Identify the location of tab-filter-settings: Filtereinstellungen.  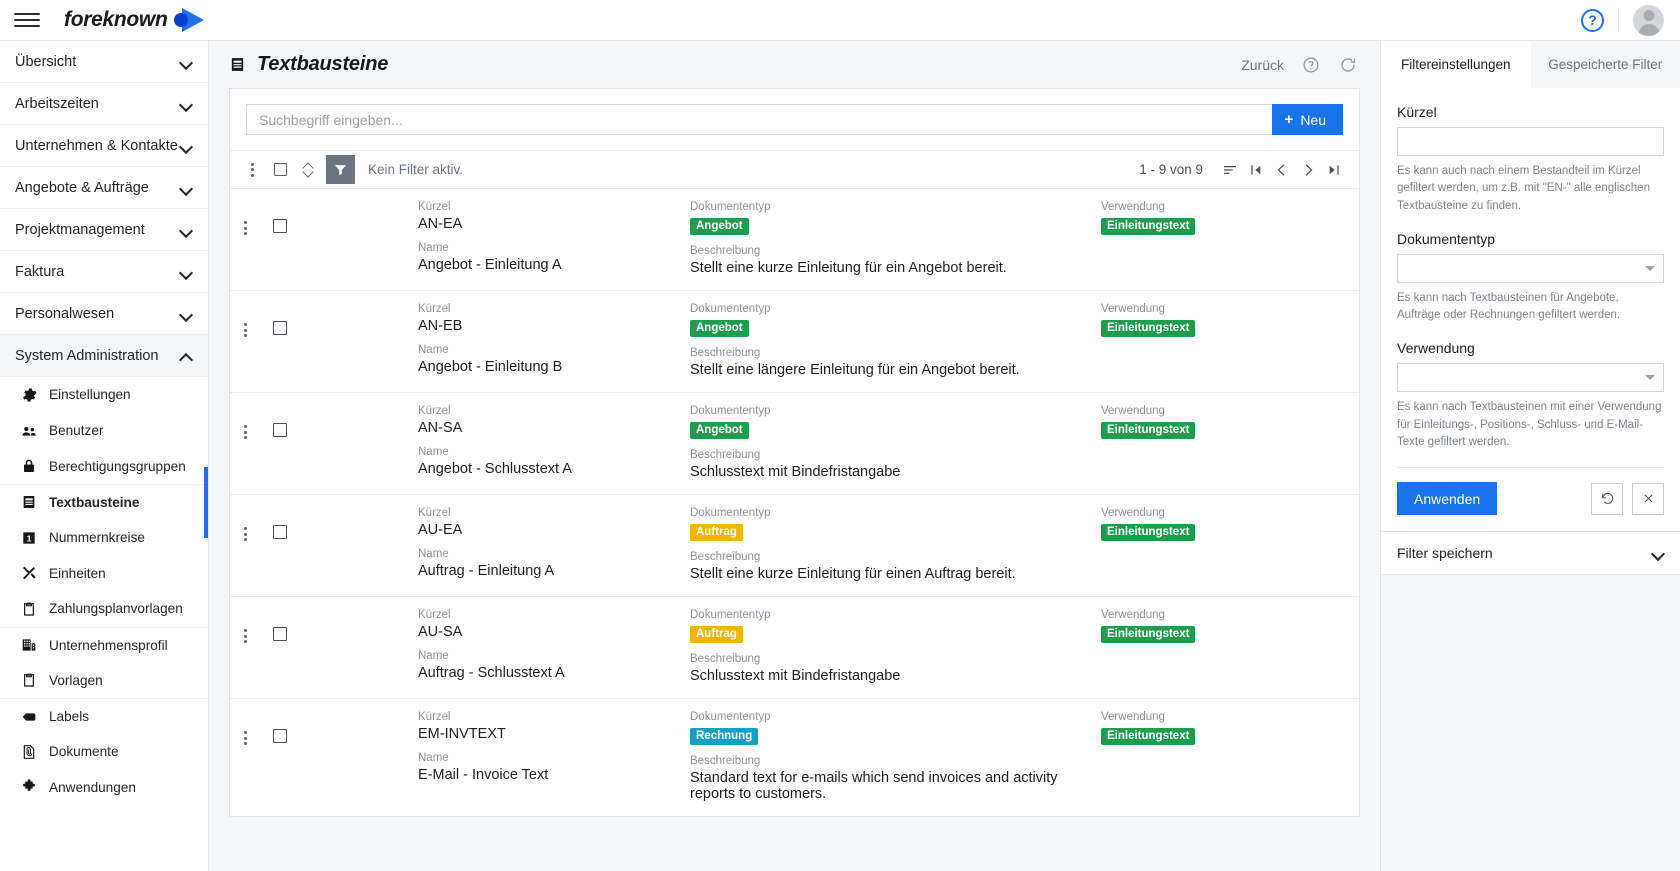
(1456, 64).